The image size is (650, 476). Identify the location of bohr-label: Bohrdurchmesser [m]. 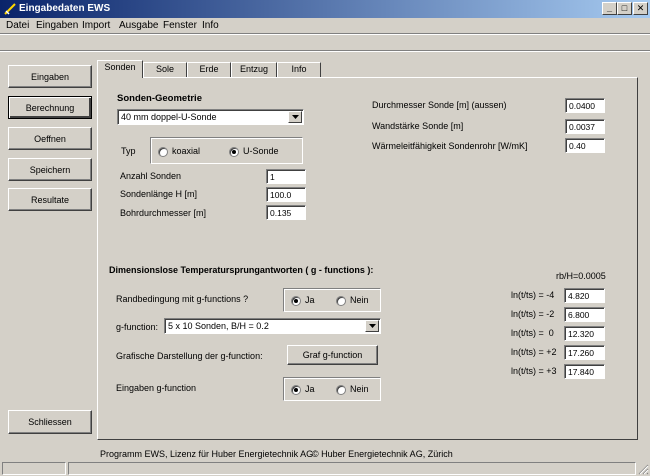
(163, 213).